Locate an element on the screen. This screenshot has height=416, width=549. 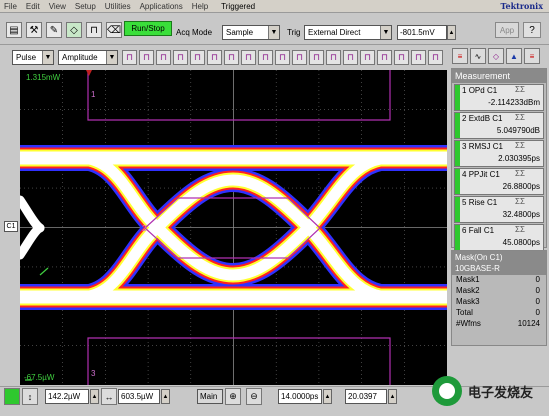
zoom-out-icon: ⊖ is located at coordinates (254, 396).